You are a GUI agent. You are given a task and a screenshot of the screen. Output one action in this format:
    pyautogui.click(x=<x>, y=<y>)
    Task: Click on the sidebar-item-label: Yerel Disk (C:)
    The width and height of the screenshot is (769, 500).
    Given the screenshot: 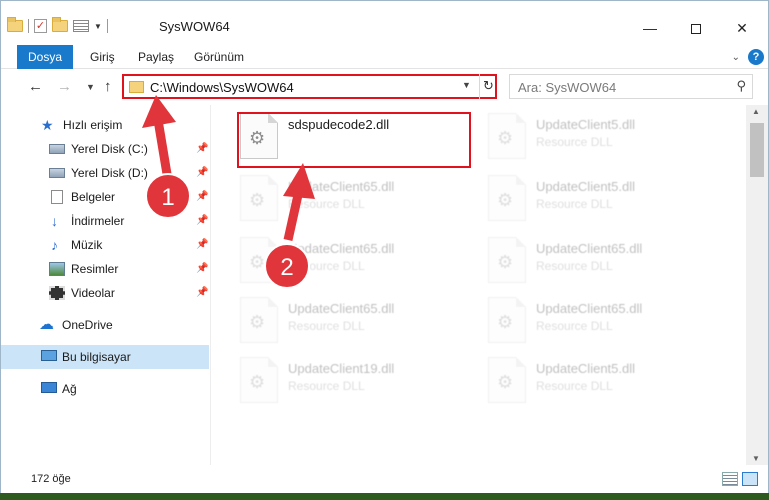 What is the action you would take?
    pyautogui.click(x=109, y=149)
    